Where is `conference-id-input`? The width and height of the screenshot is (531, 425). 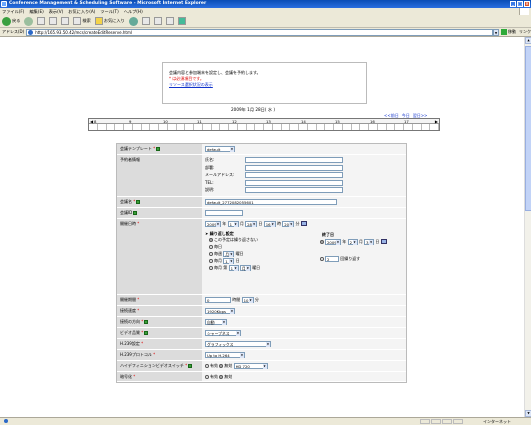 conference-id-input is located at coordinates (224, 212).